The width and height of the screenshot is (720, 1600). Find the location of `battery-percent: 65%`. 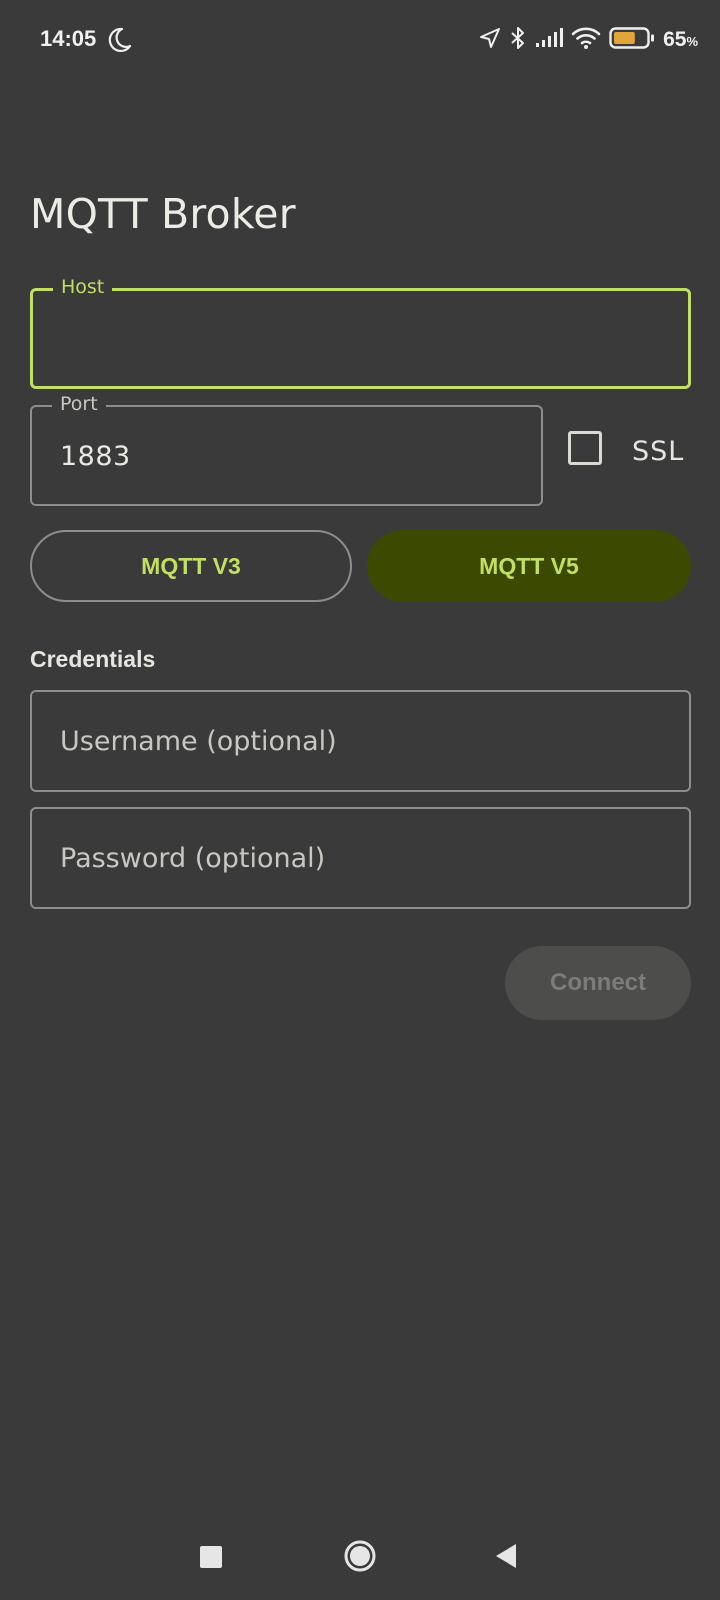

battery-percent: 65% is located at coordinates (680, 40).